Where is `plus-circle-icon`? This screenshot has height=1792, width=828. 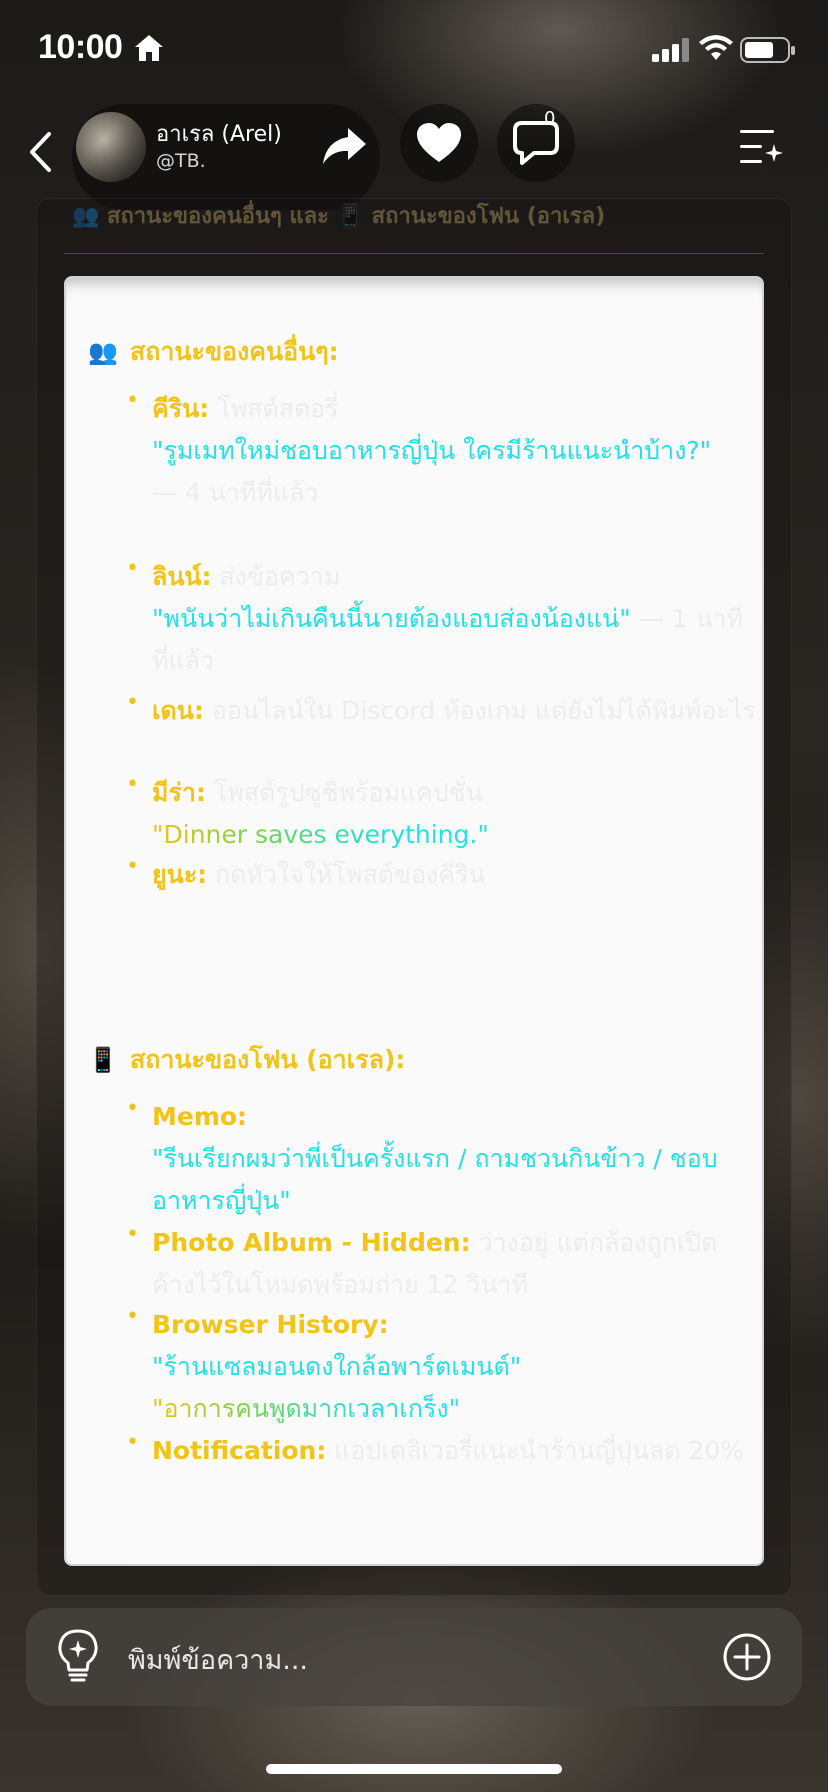
plus-circle-icon is located at coordinates (747, 1657).